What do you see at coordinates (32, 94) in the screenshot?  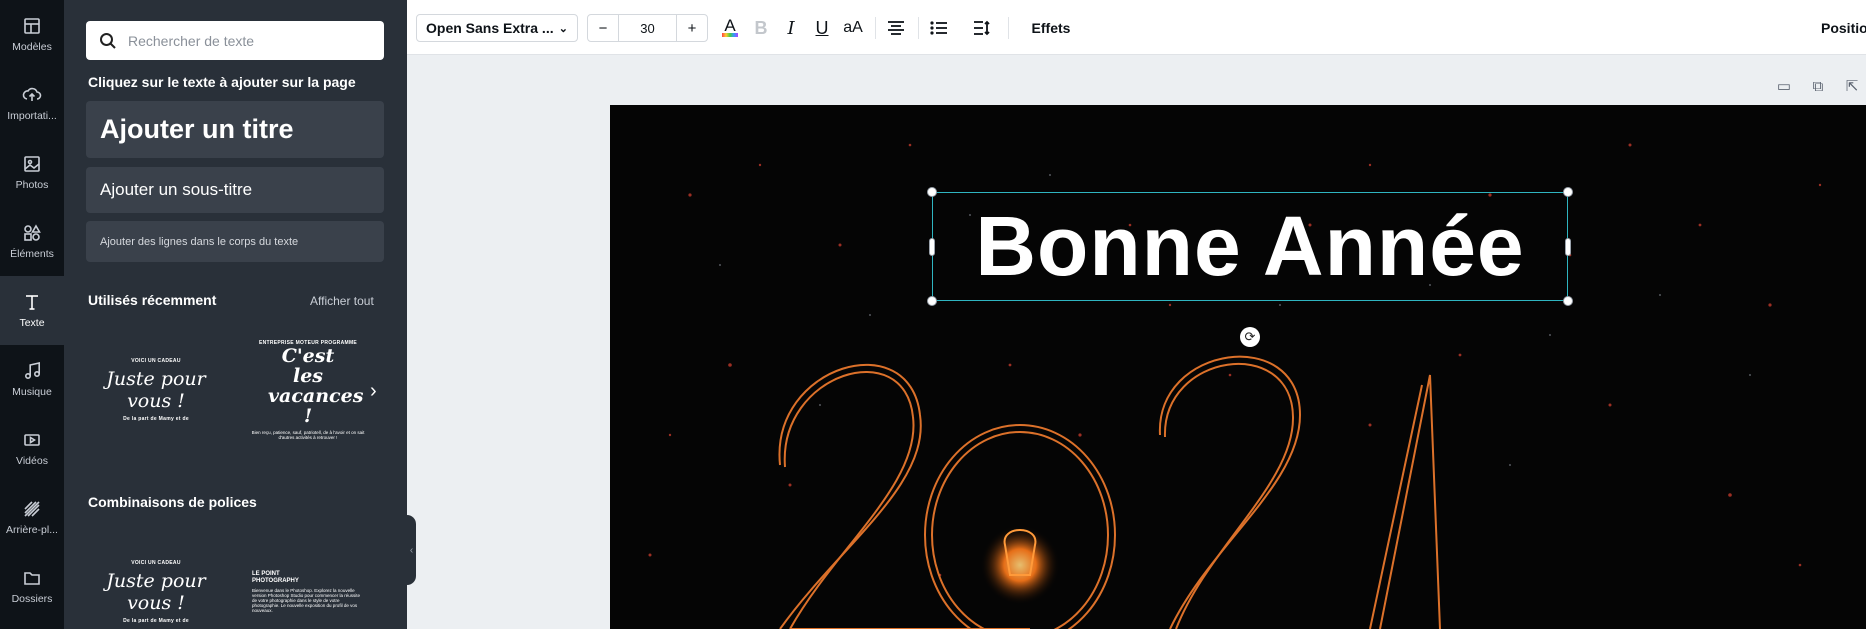 I see `upload-icon` at bounding box center [32, 94].